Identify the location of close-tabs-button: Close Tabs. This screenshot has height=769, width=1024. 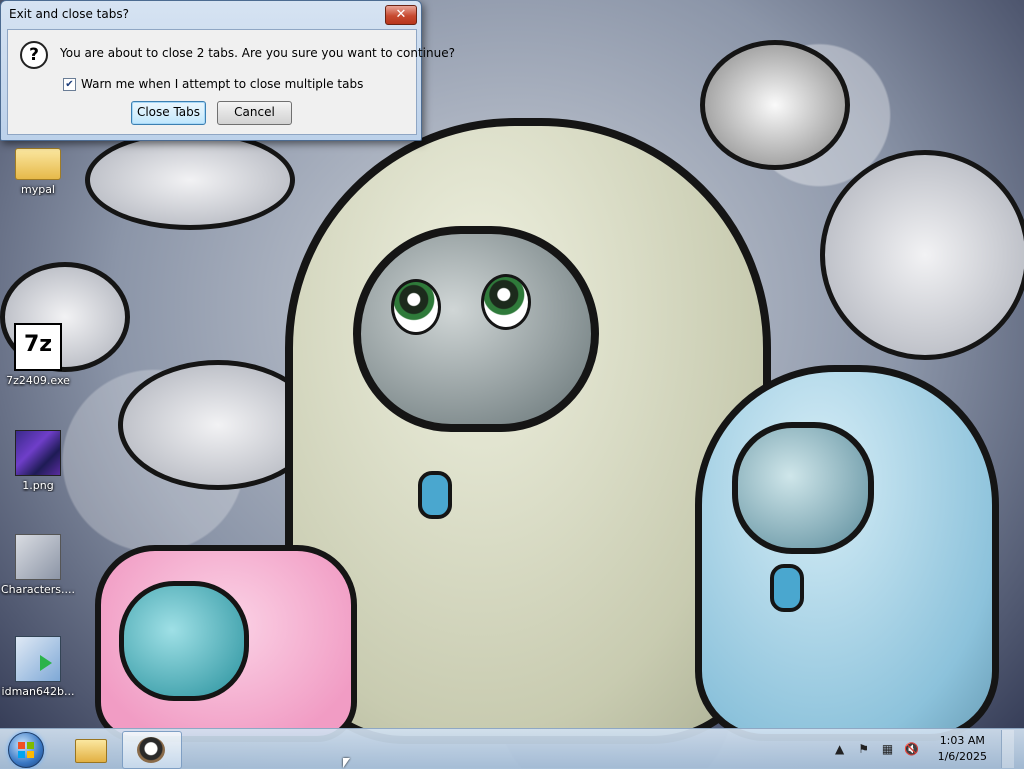
(168, 113).